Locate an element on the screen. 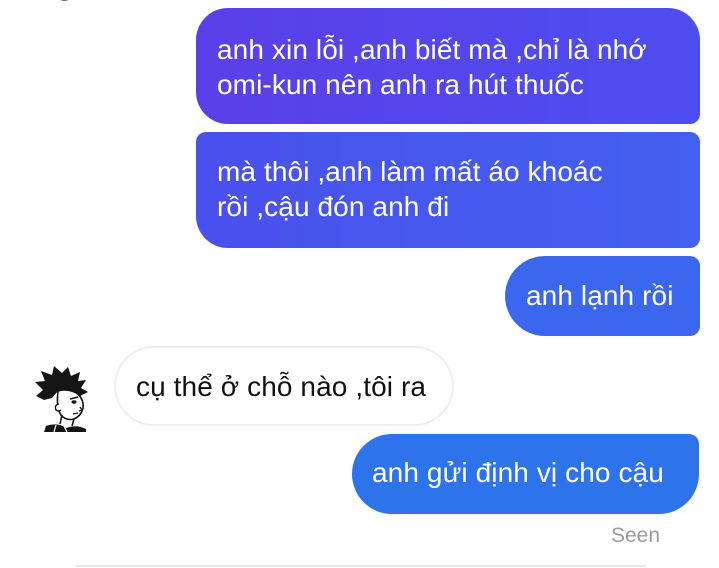 This screenshot has width=719, height=568. message-line: anh xin lỗi ,anh biết mà ,chỉ là nhớ is located at coordinates (432, 49).